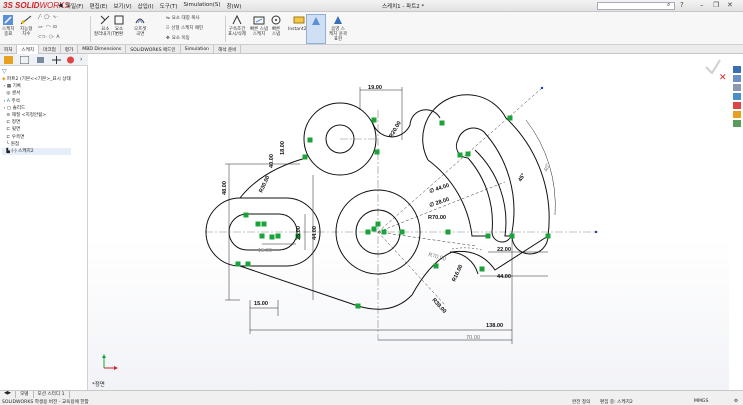  Describe the element at coordinates (522, 178) in the screenshot. I see `dim-angle-45: 45°` at that location.